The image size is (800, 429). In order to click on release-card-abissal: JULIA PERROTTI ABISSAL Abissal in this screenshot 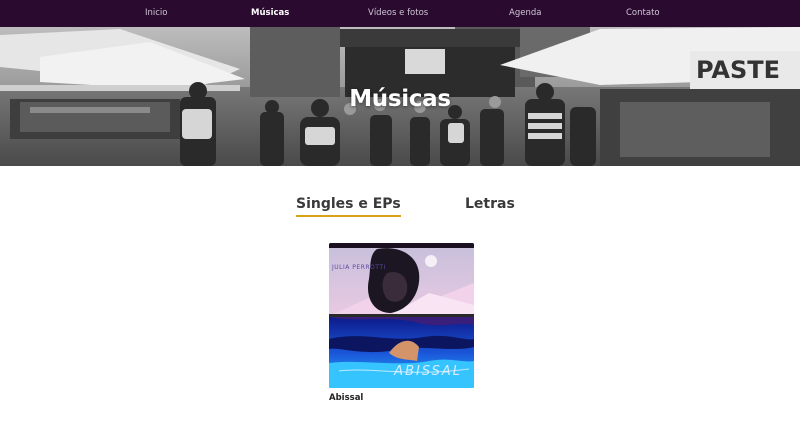, I will do `click(401, 323)`.